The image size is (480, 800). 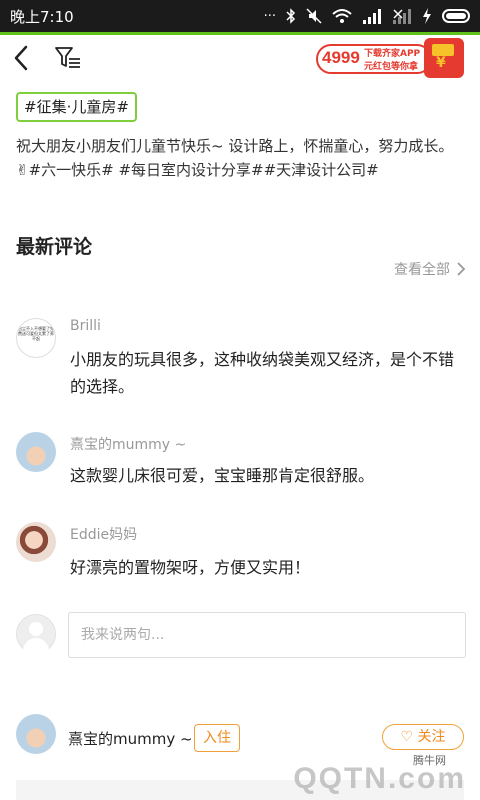 I want to click on red-envelope-icon, so click(x=444, y=58).